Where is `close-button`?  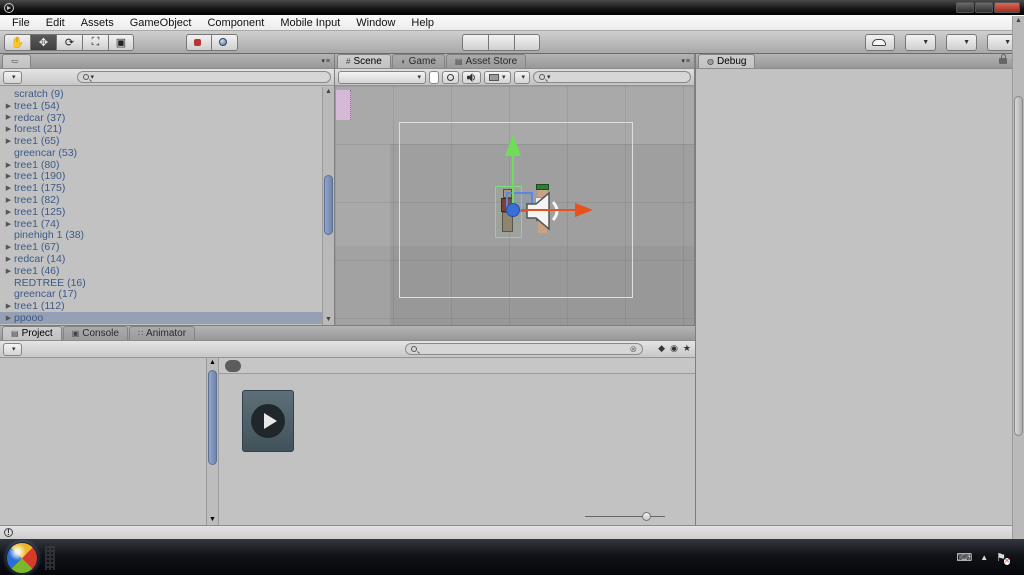 close-button is located at coordinates (1007, 7).